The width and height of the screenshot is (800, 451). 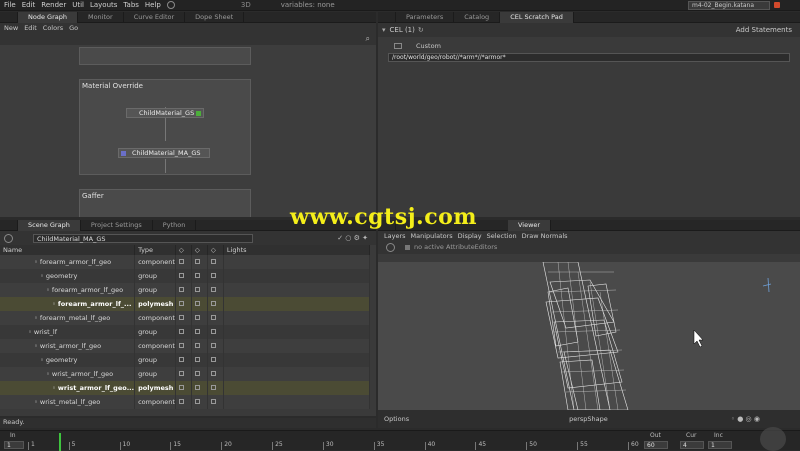 I want to click on ng-menu-edit: Edit, so click(x=30, y=28).